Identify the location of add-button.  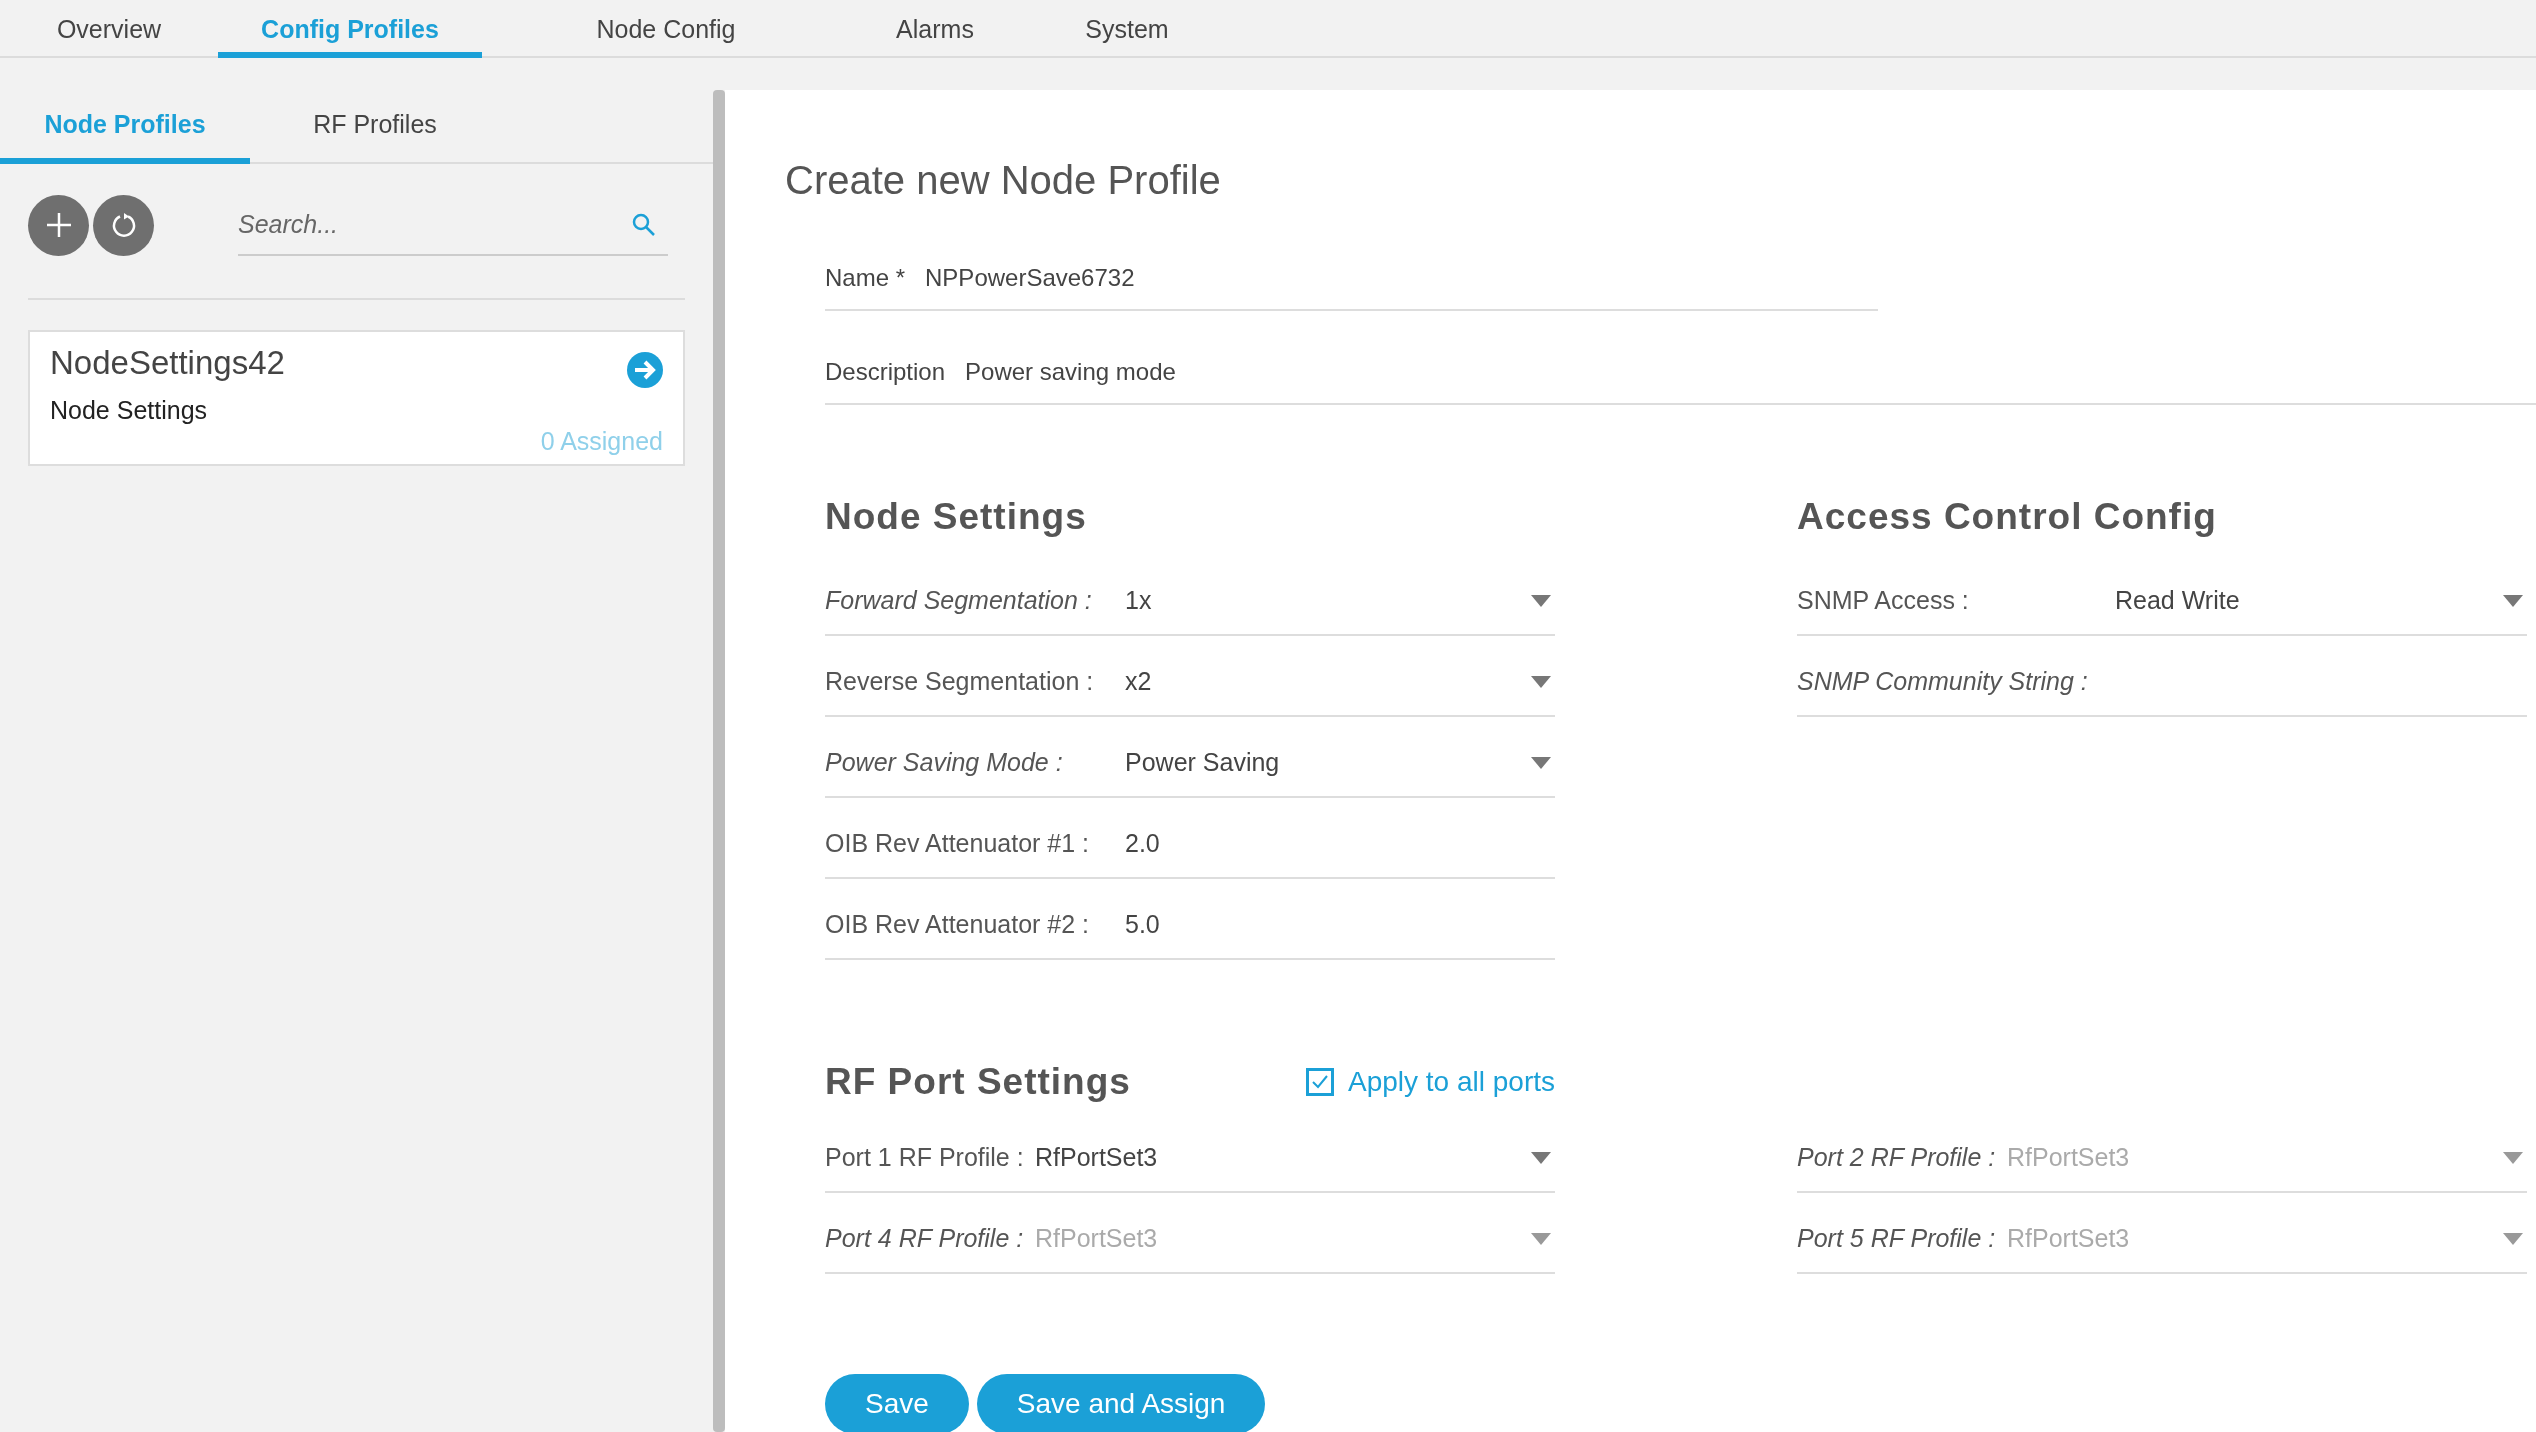
(58, 225).